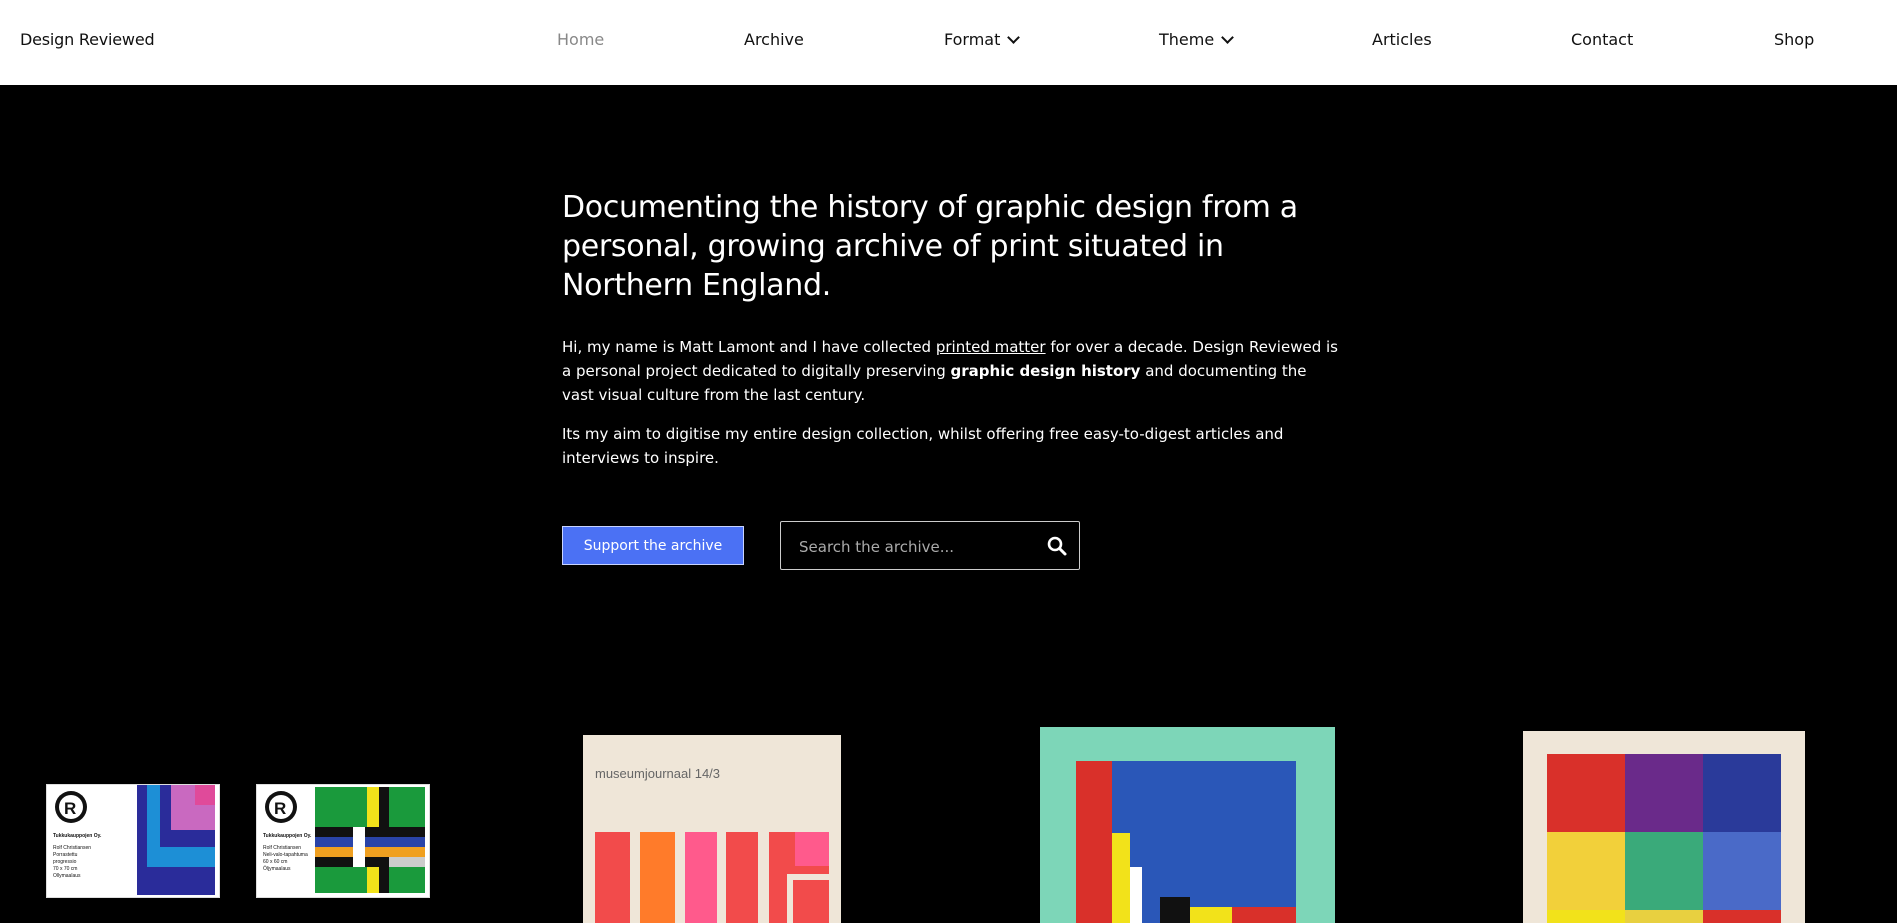 Image resolution: width=1897 pixels, height=923 pixels. I want to click on card-line: Ollymaalaus, so click(67, 876).